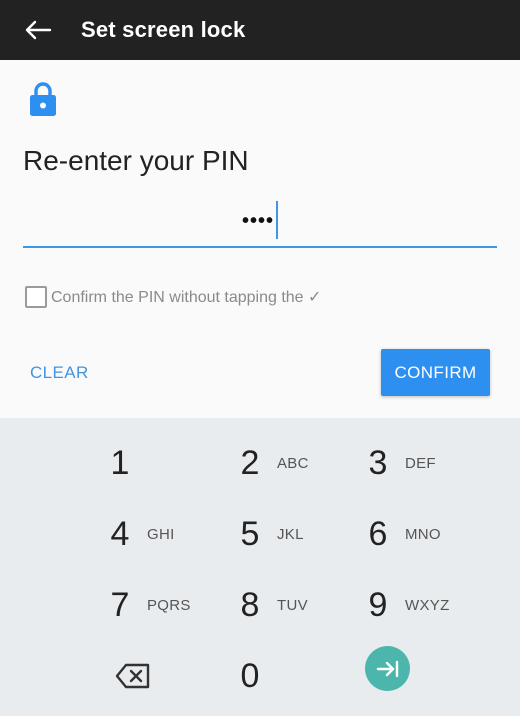  What do you see at coordinates (250, 604) in the screenshot?
I see `key-digit: 8` at bounding box center [250, 604].